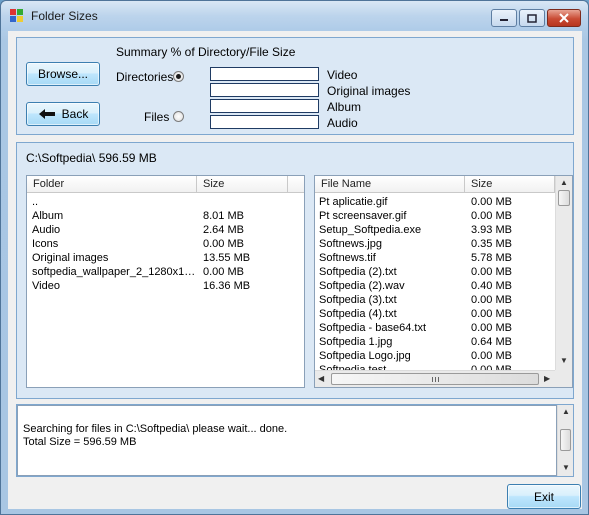  I want to click on folder-list-row: Icons 0.00 MB, so click(164, 245).